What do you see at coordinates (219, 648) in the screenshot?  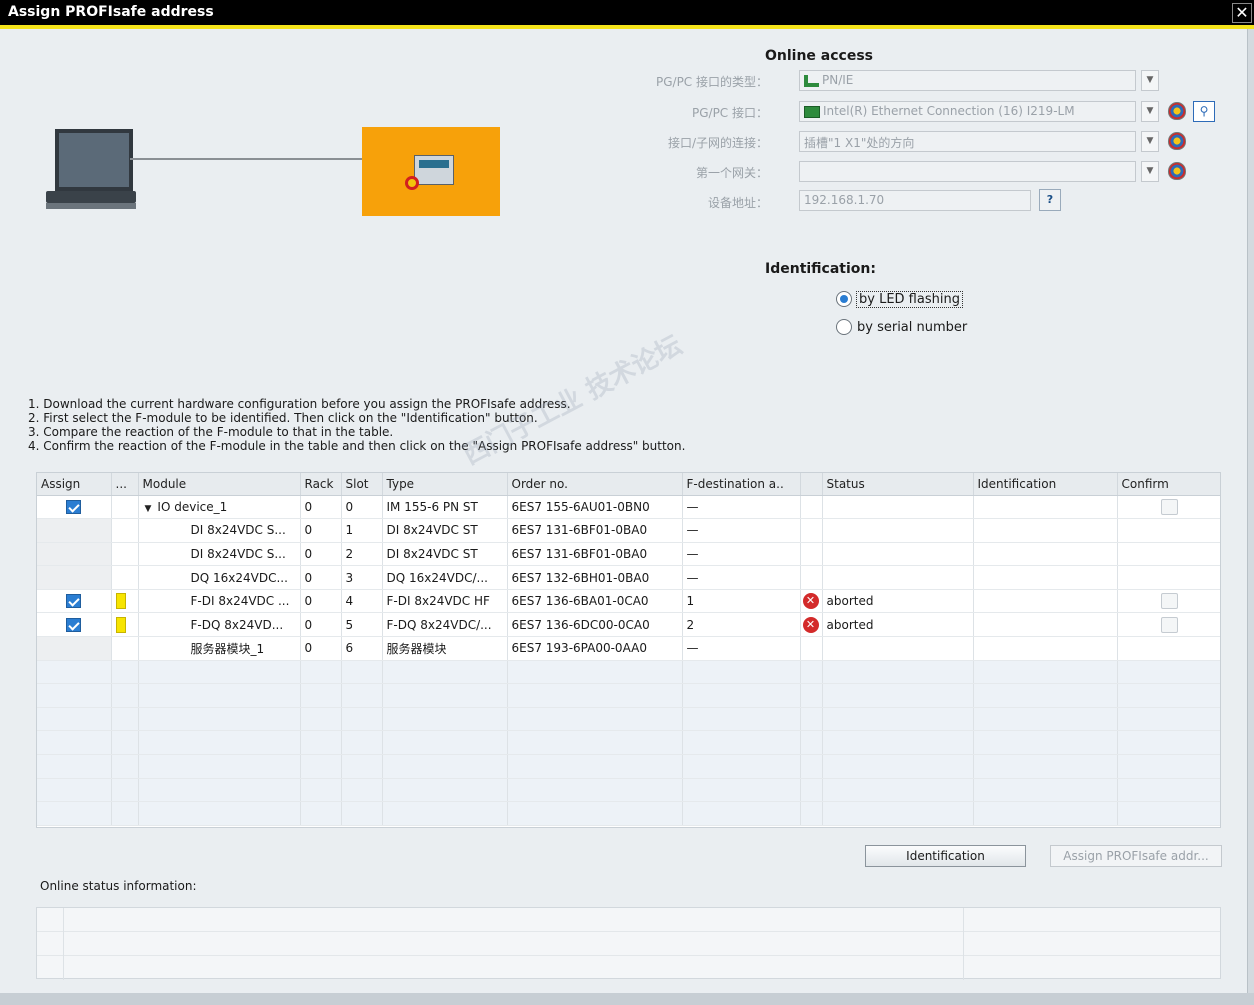 I see `module-cell: 服务器模块_1` at bounding box center [219, 648].